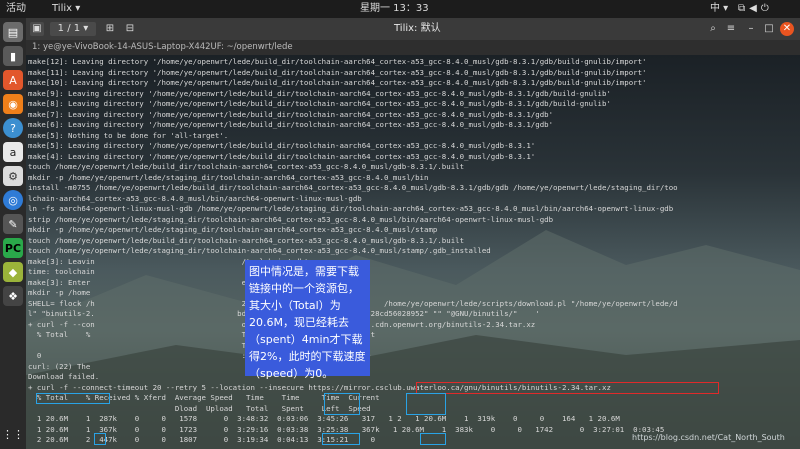 The width and height of the screenshot is (800, 449). What do you see at coordinates (341, 439) in the screenshot?
I see `spent-value-highlight` at bounding box center [341, 439].